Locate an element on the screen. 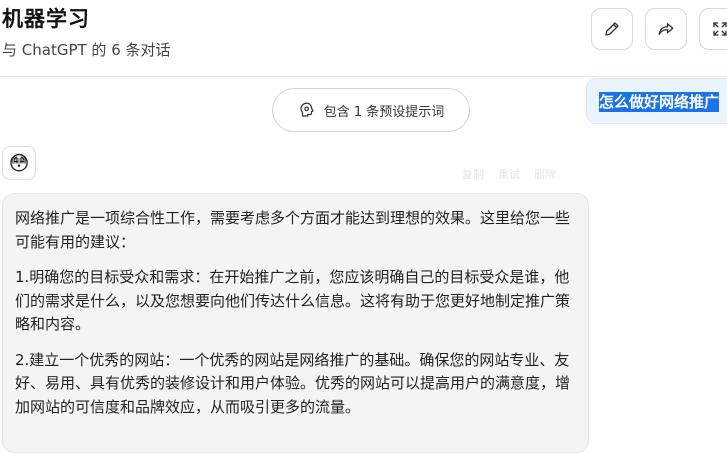 The image size is (727, 453). copy-action: 复制 is located at coordinates (473, 174).